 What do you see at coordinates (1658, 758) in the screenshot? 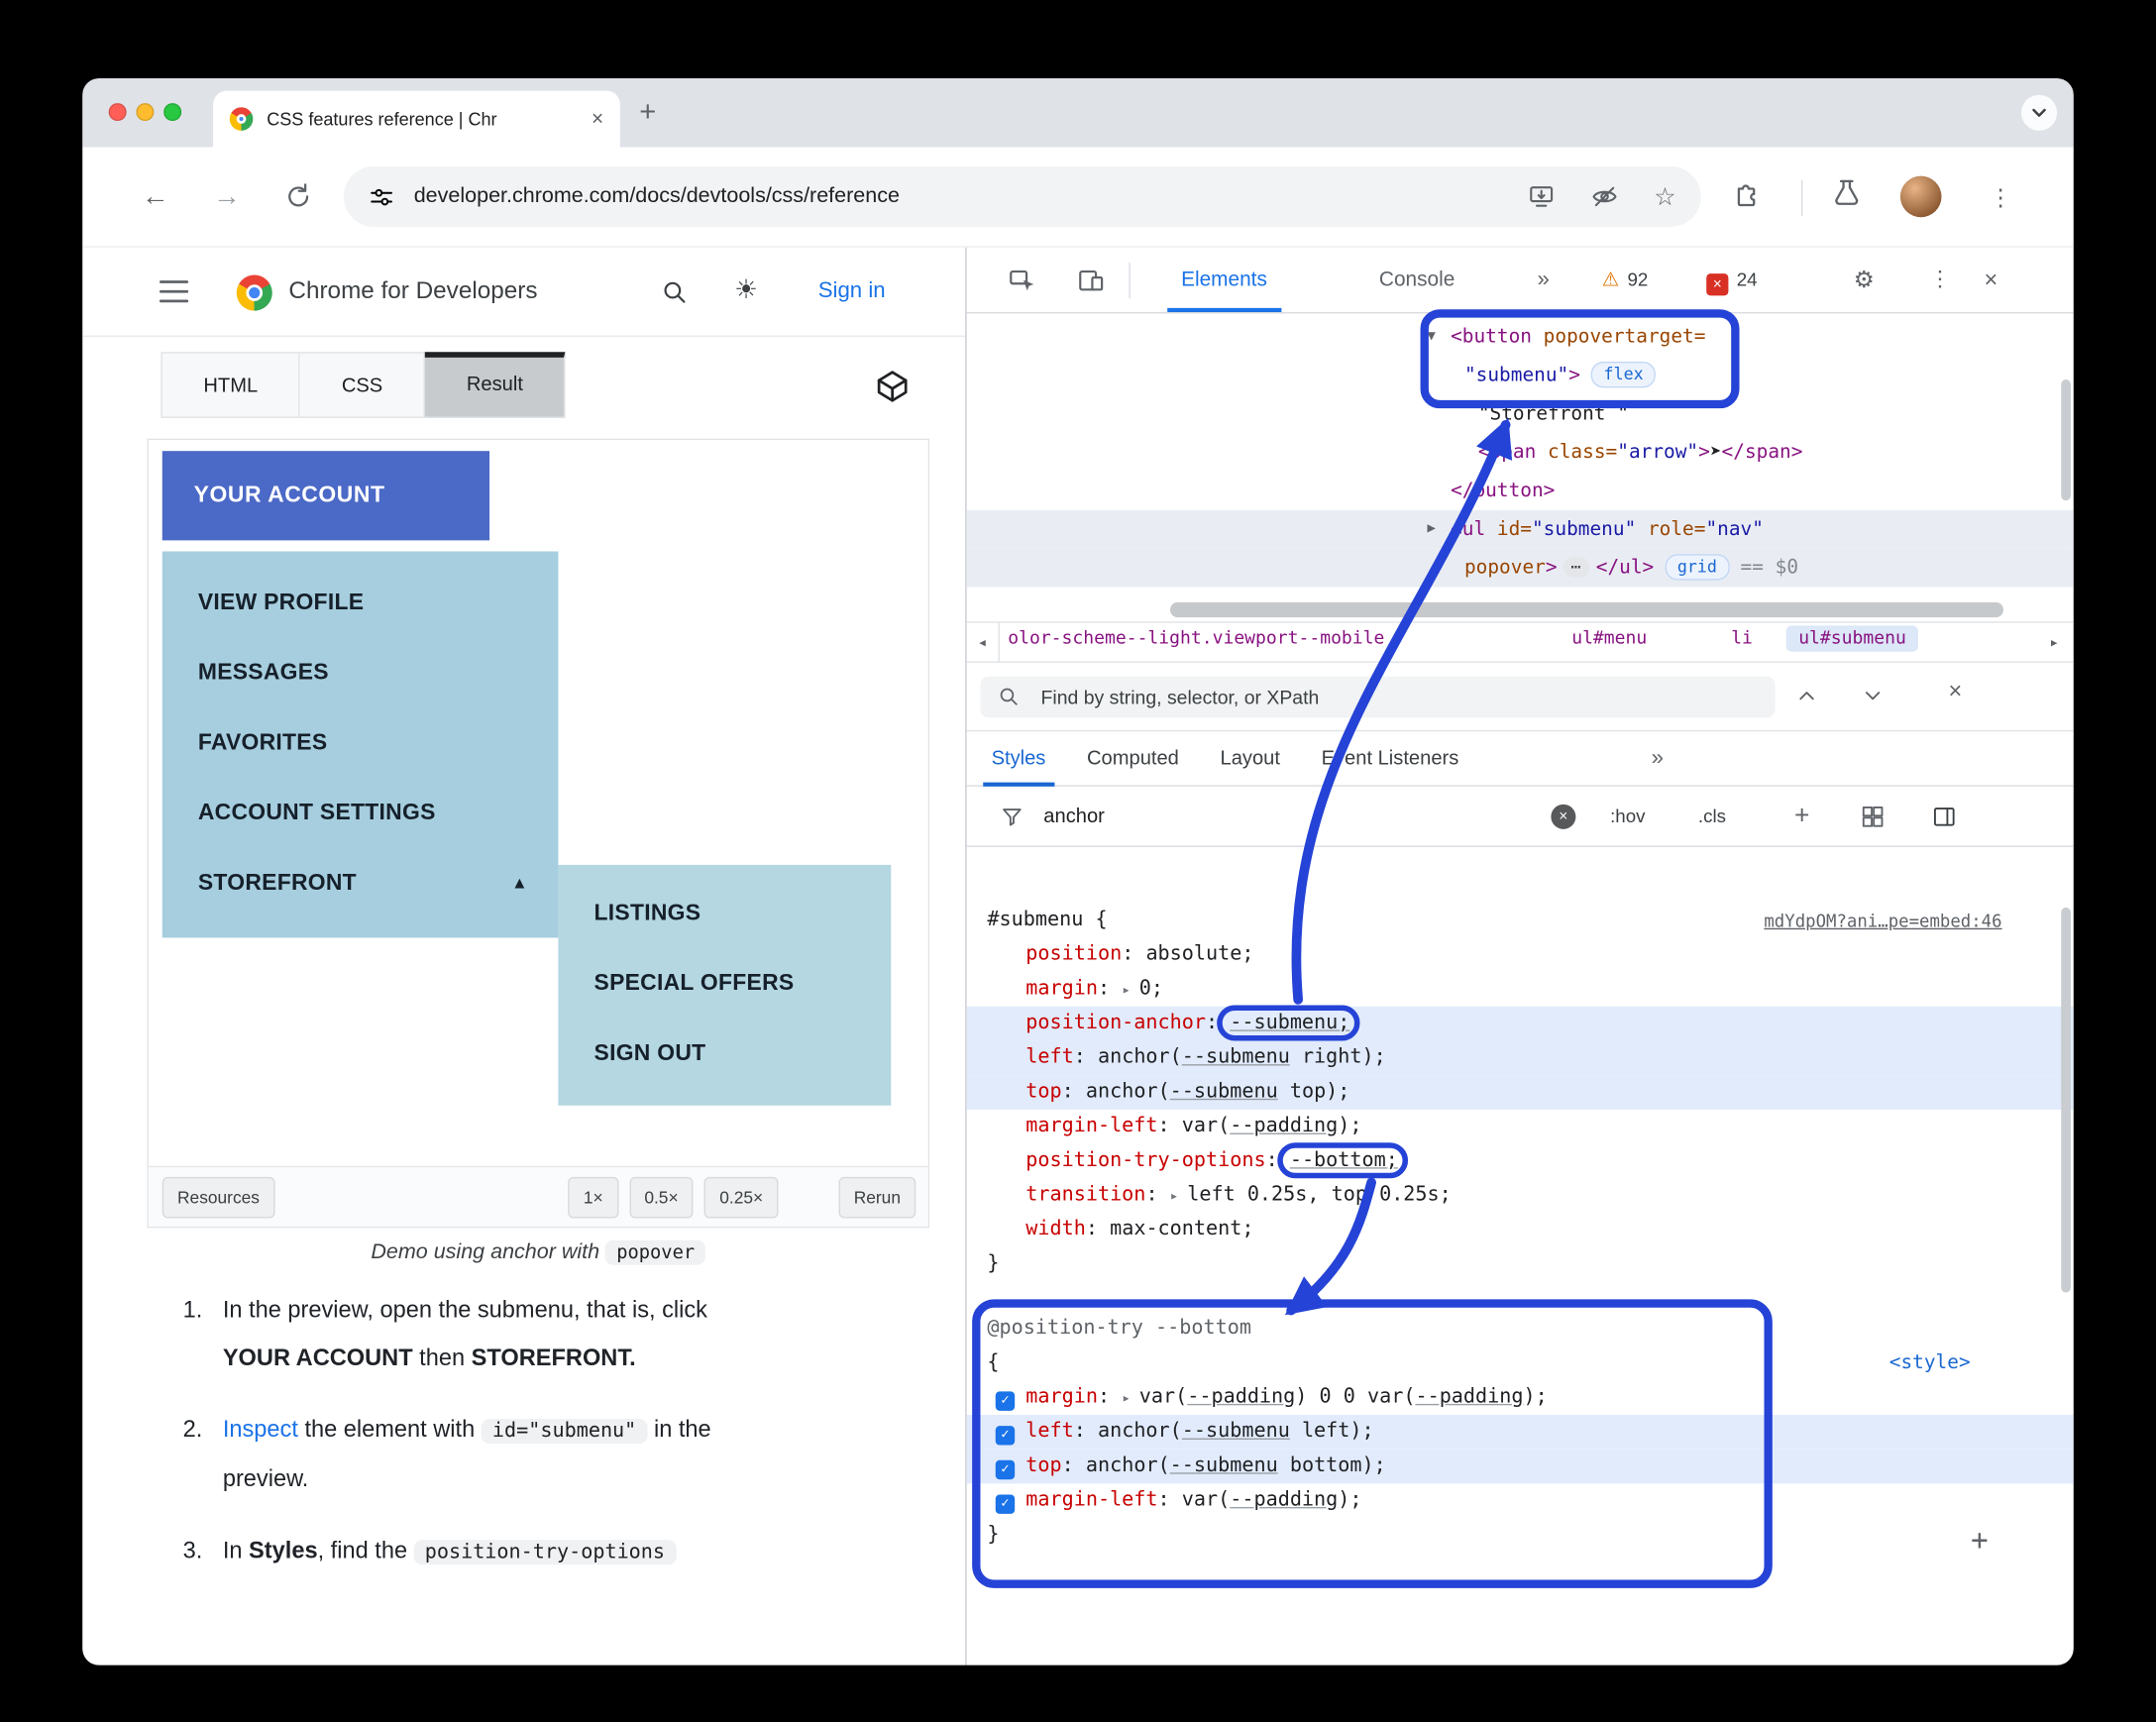
I see `more-sidebar-tabs-icon: »` at bounding box center [1658, 758].